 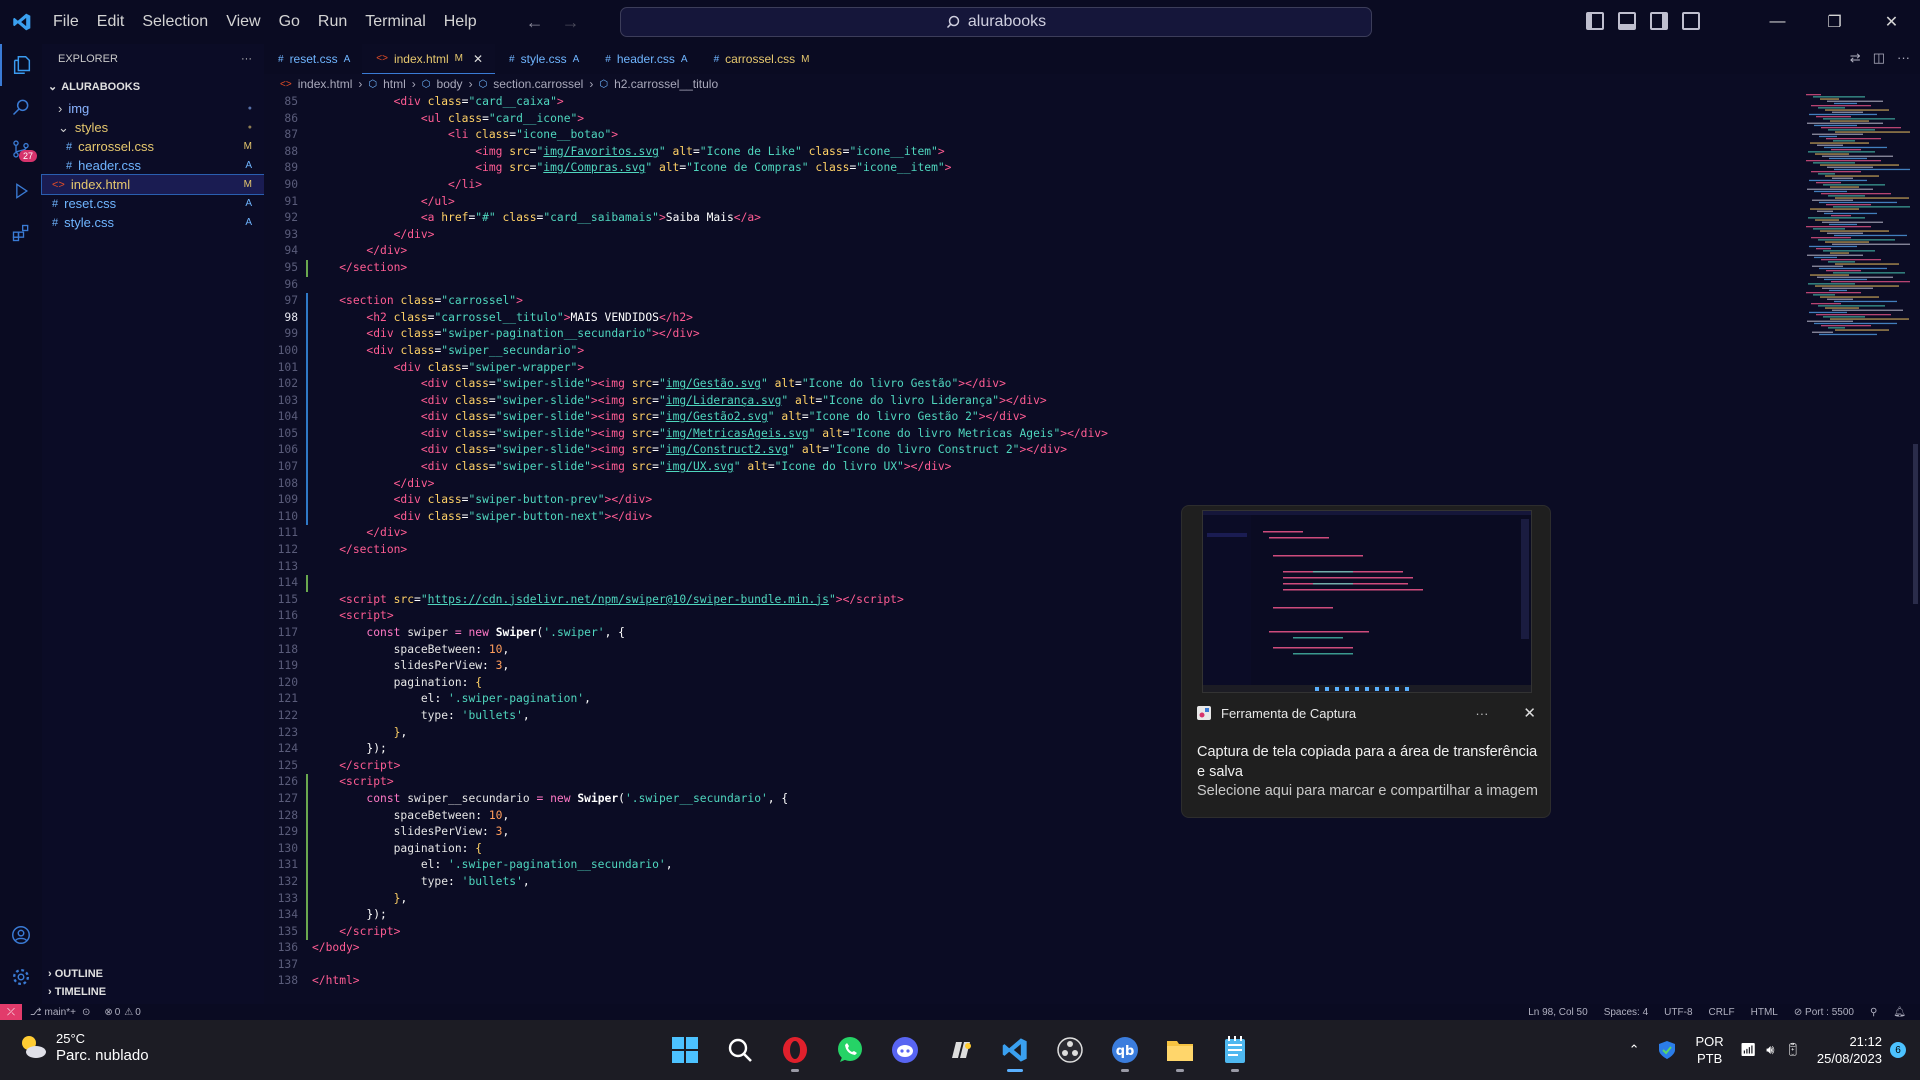 I want to click on tree-item-header-css: # header.css A, so click(x=153, y=165).